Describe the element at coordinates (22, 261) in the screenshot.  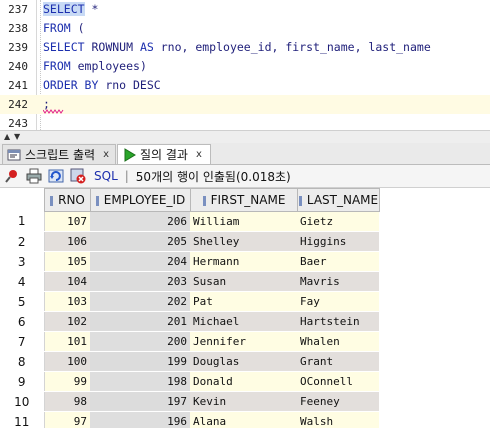
I see `row-number-cell: 3` at that location.